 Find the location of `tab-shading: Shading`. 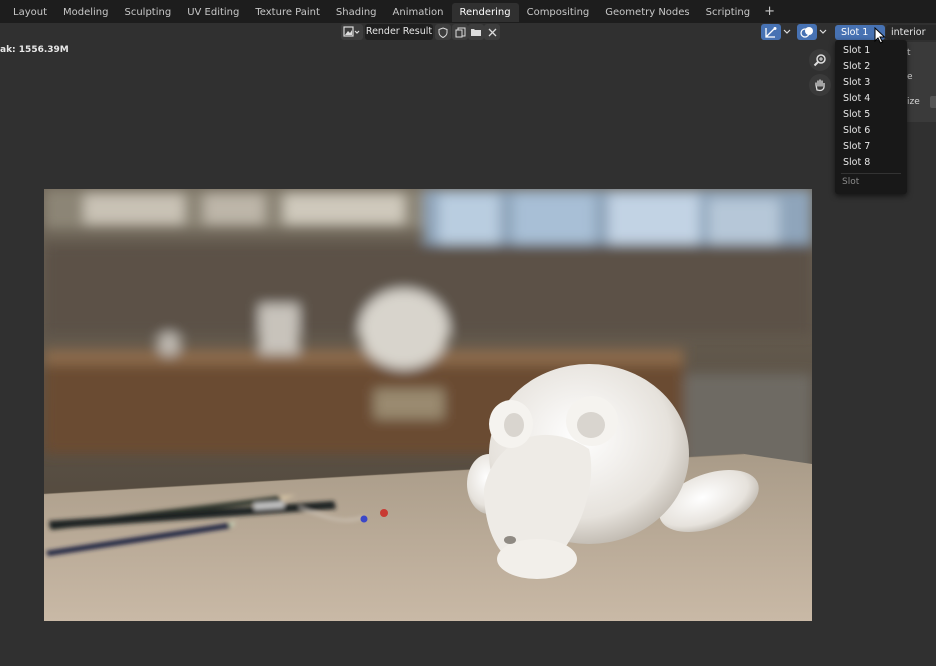

tab-shading: Shading is located at coordinates (356, 12).